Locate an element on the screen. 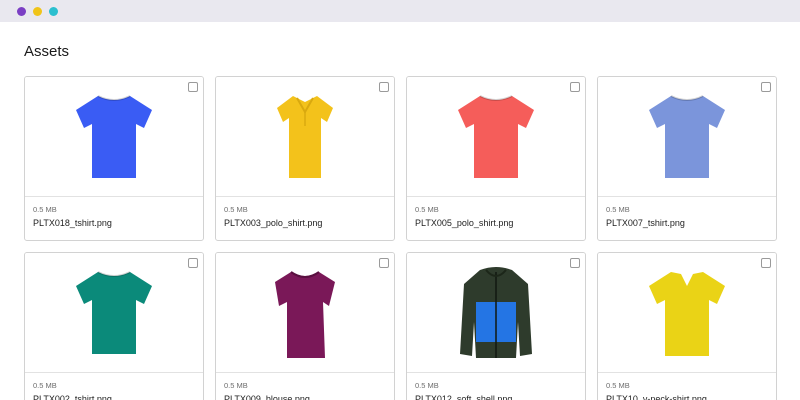 Image resolution: width=800 pixels, height=400 pixels. asset-card: 0.5 MB PLTX005_polo_shirt.png is located at coordinates (496, 158).